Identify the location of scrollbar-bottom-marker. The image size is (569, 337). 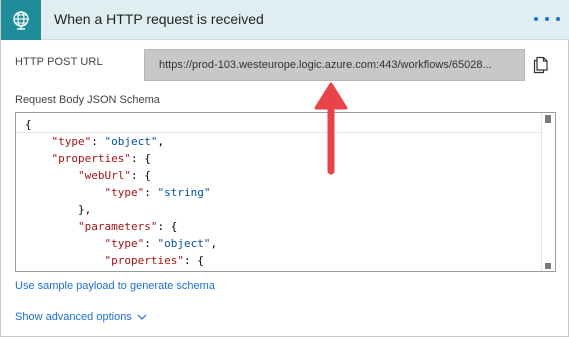
(548, 266).